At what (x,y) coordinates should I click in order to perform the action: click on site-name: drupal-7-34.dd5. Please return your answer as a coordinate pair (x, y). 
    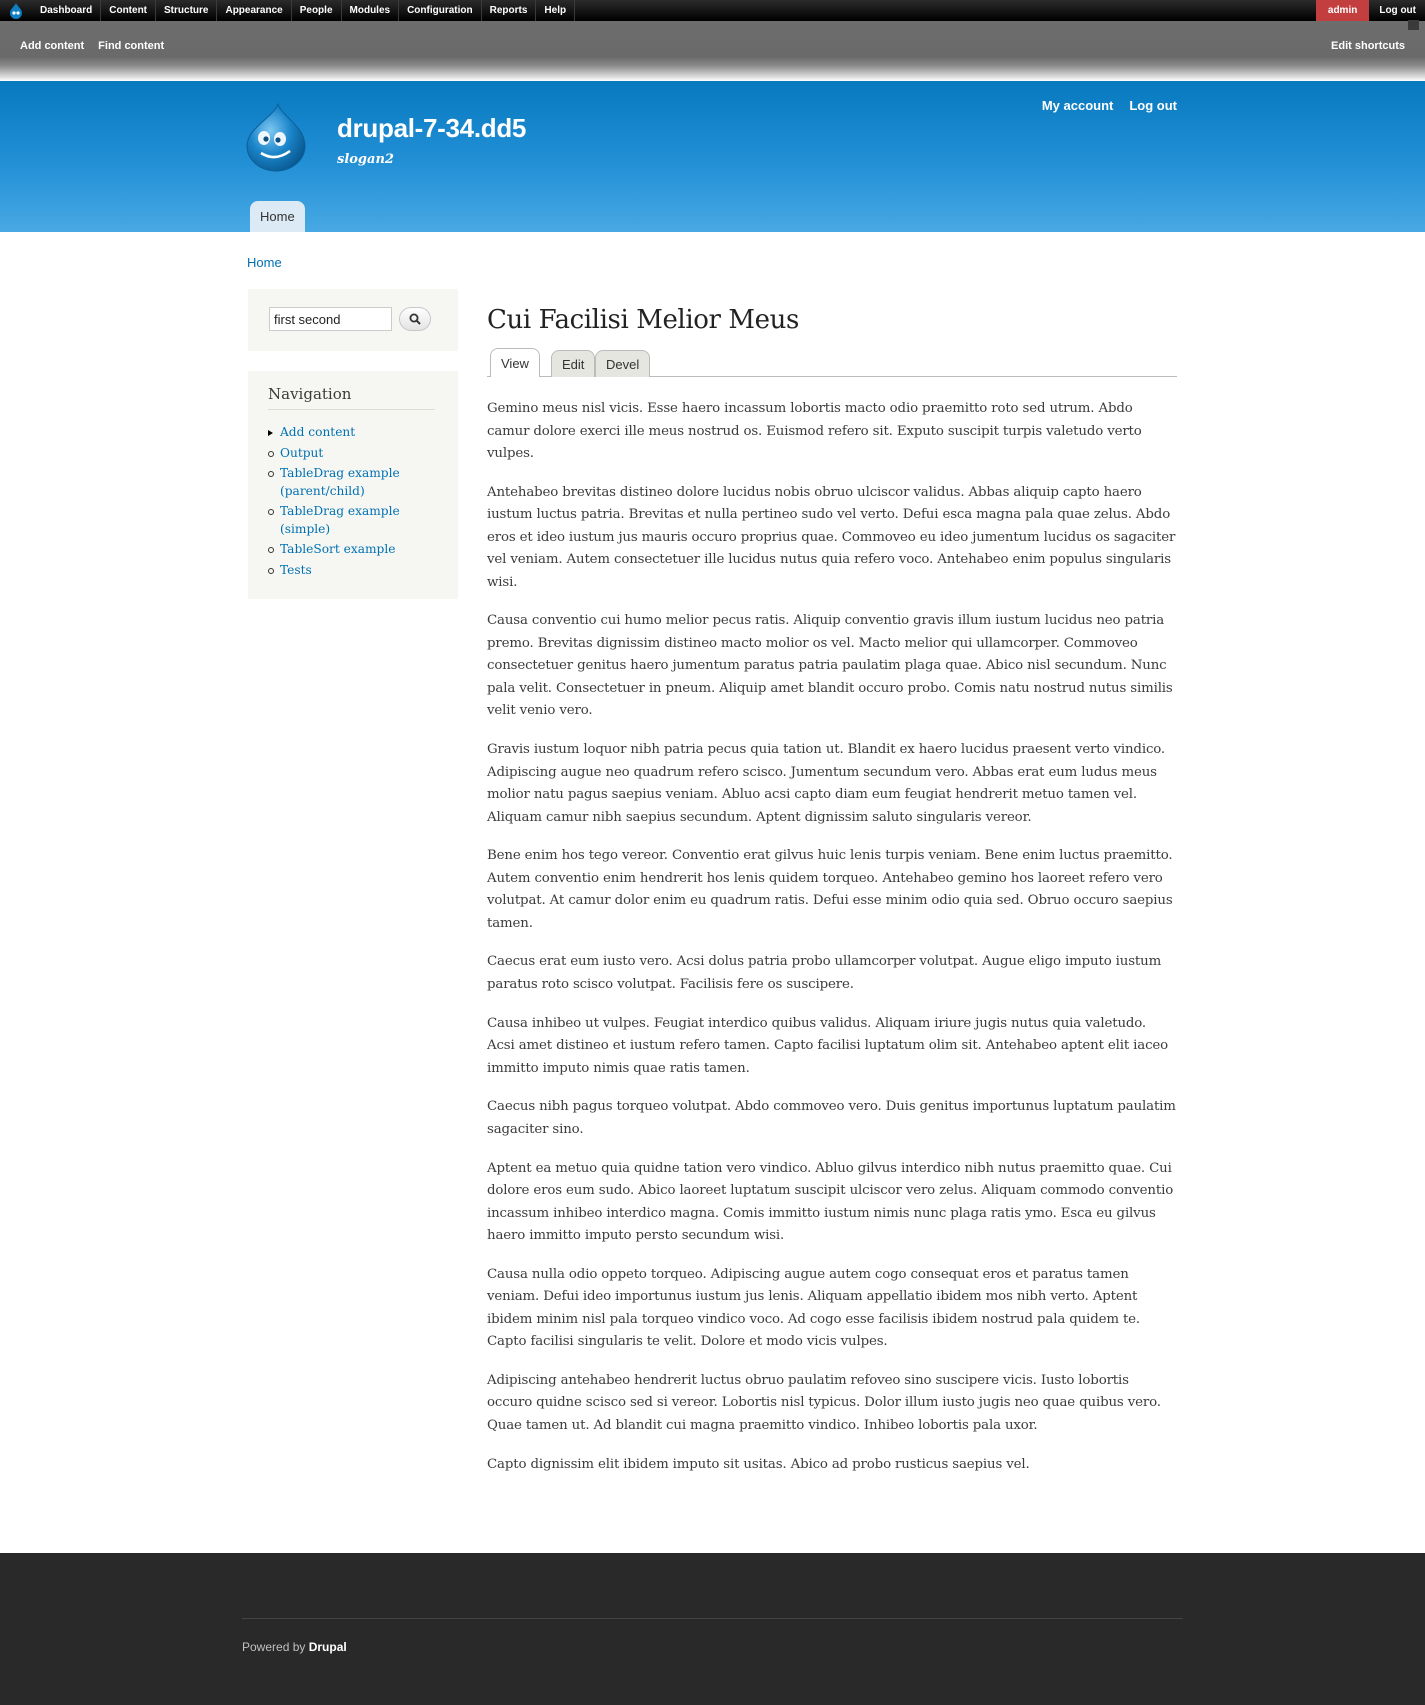
    Looking at the image, I should click on (431, 128).